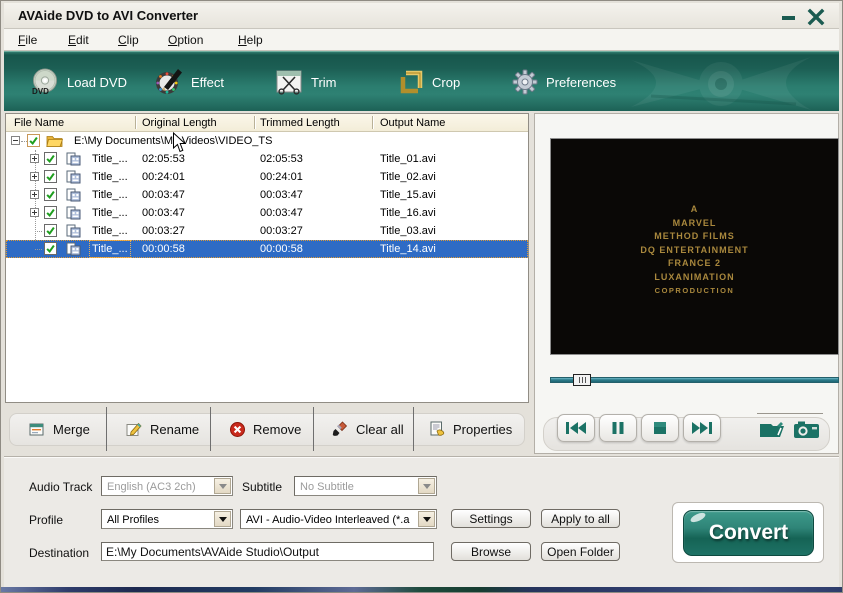  Describe the element at coordinates (267, 195) in the screenshot. I see `table-row: Title_... 00:03:47 00:03:47 Title_15.avi` at that location.